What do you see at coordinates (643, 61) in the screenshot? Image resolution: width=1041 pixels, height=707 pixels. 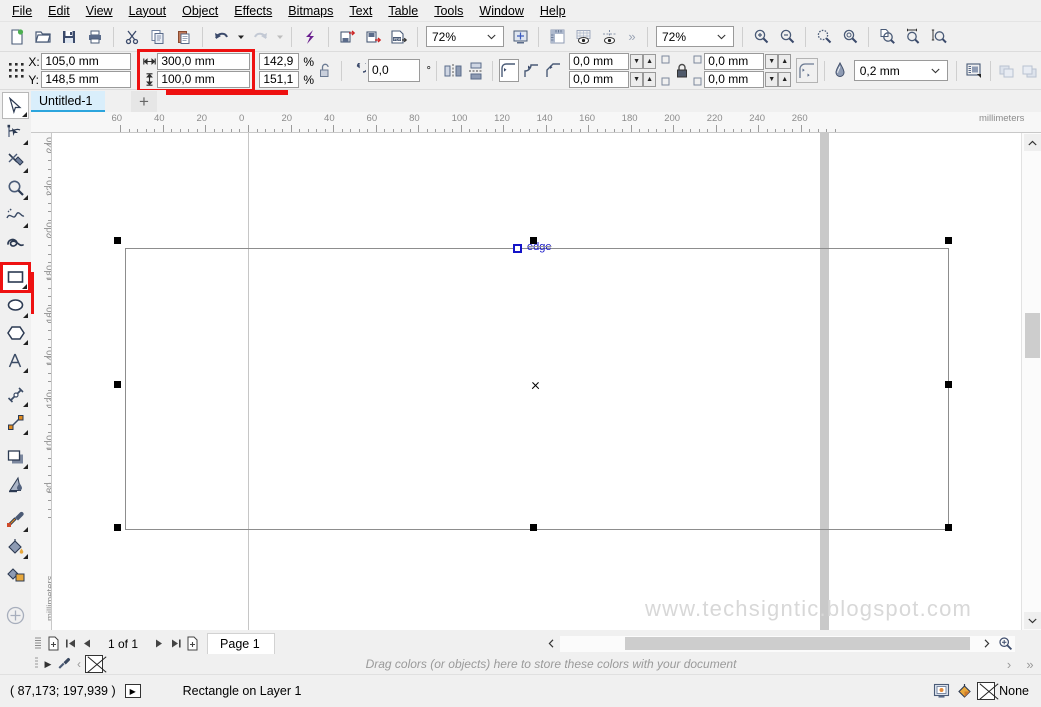 I see `corner-radius-tl-spinner: ▼ ▲` at bounding box center [643, 61].